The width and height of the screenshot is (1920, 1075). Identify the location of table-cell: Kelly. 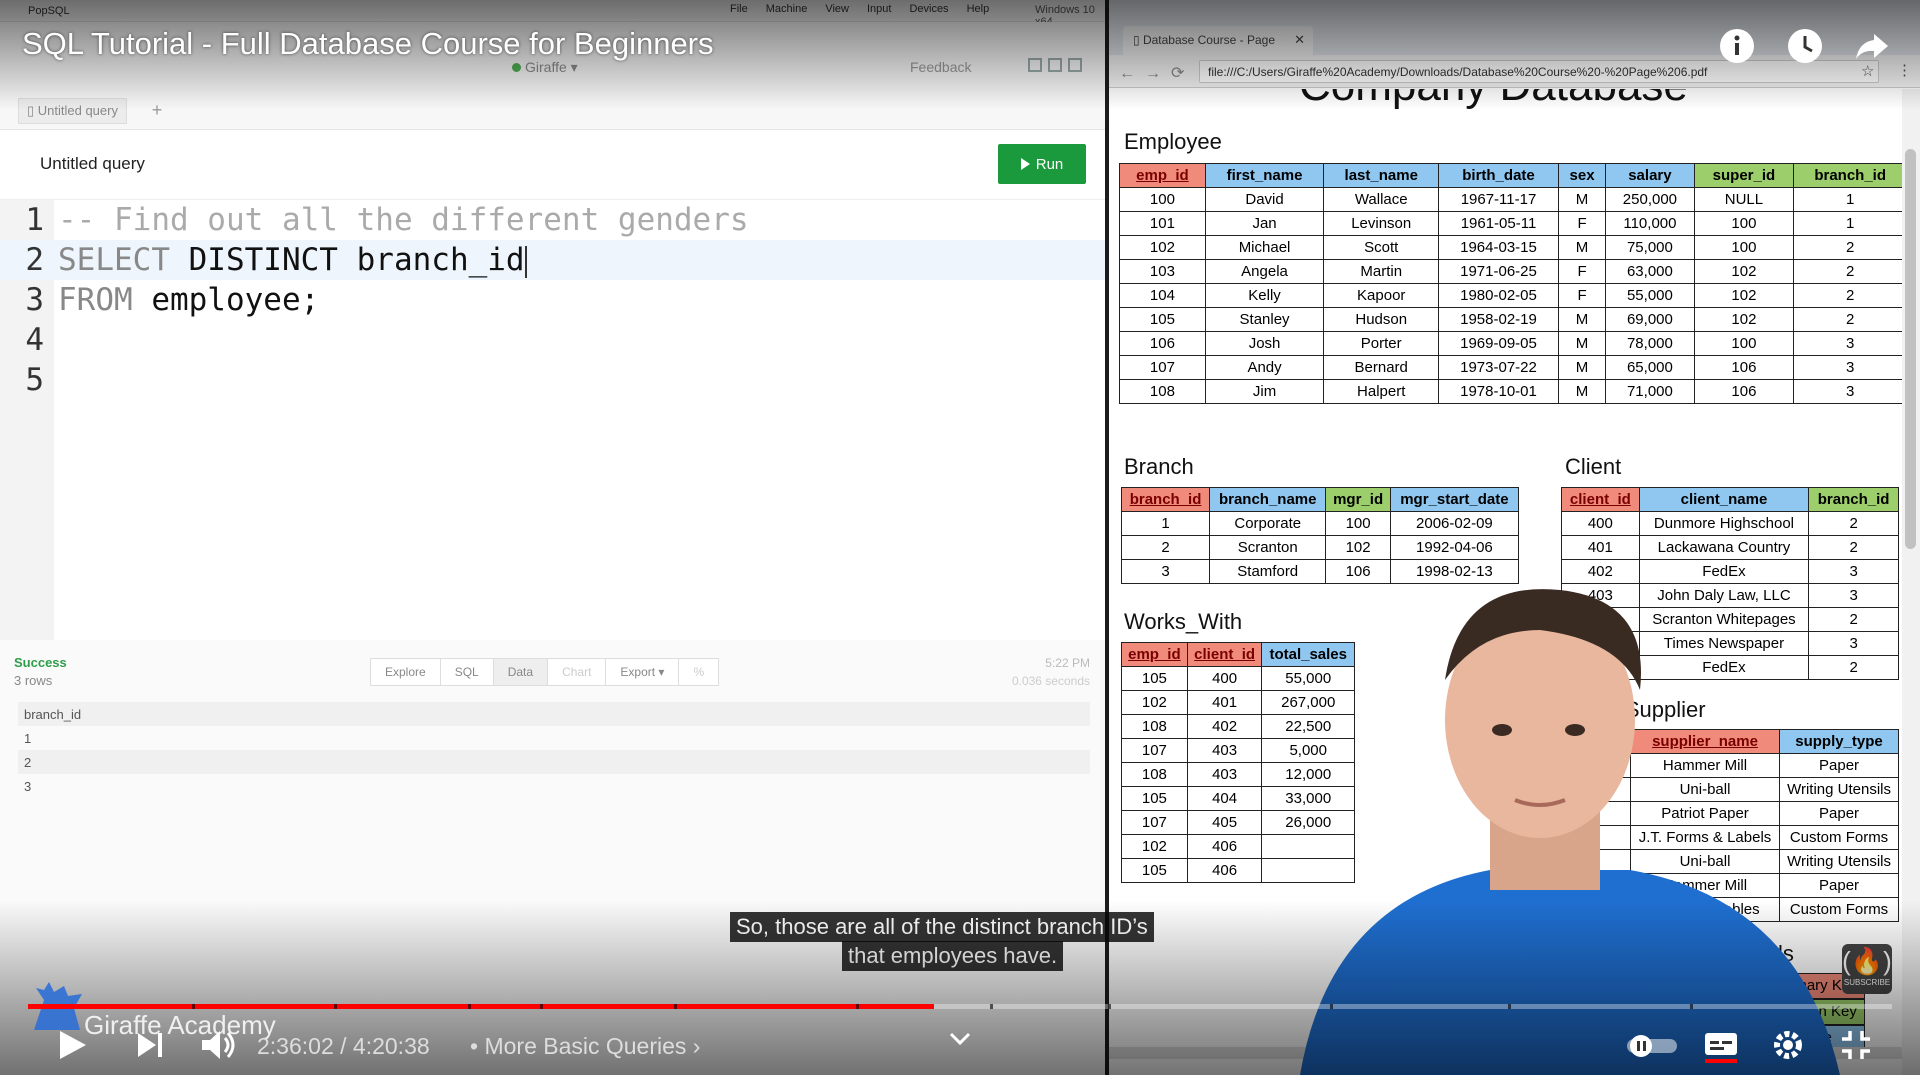
(1264, 295).